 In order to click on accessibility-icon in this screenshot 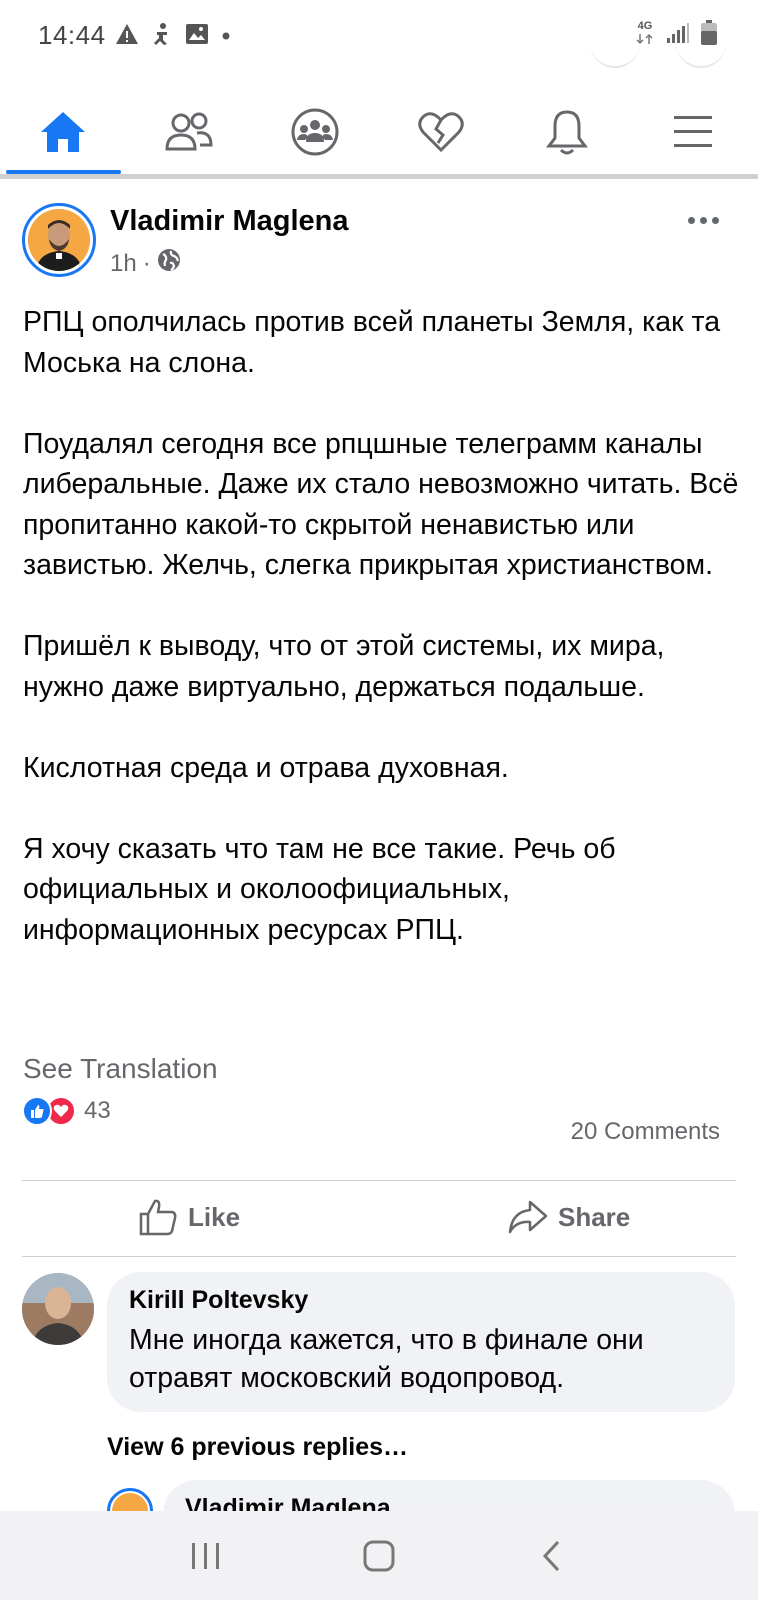, I will do `click(162, 36)`.